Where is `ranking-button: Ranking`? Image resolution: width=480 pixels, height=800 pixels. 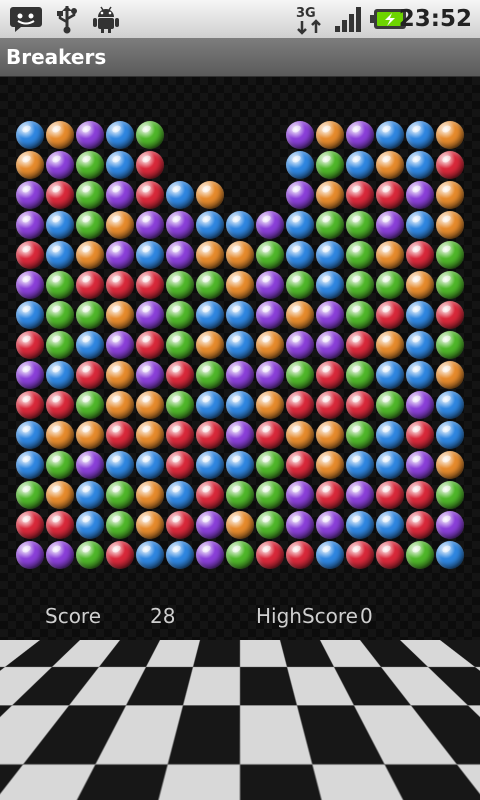
ranking-button: Ranking is located at coordinates (241, 690).